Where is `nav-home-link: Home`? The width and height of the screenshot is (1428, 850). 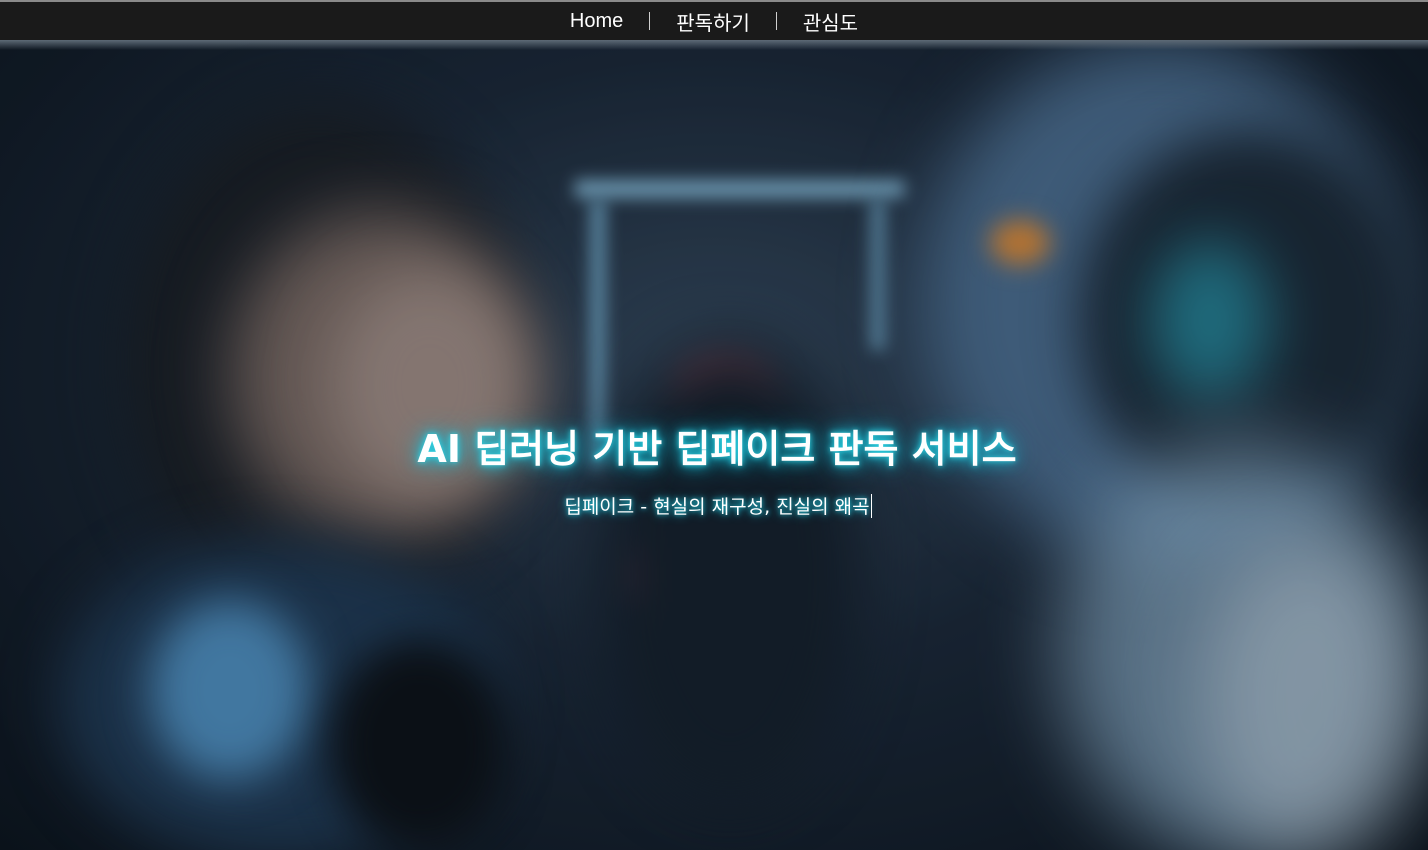 nav-home-link: Home is located at coordinates (596, 21).